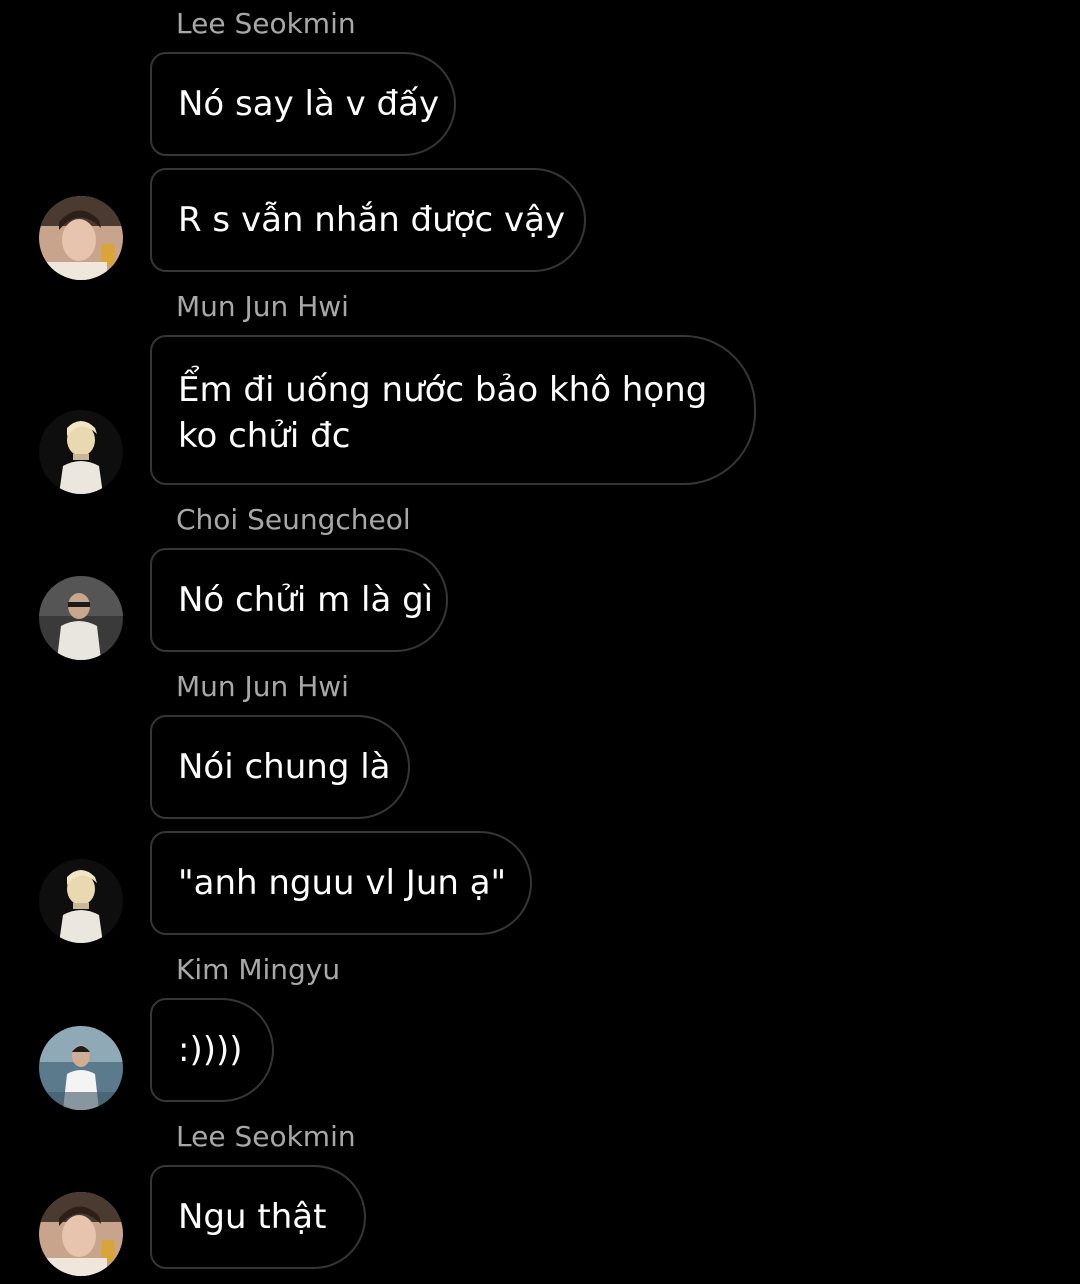 The width and height of the screenshot is (1080, 1284). I want to click on message-bubble: Ngu thật, so click(258, 1217).